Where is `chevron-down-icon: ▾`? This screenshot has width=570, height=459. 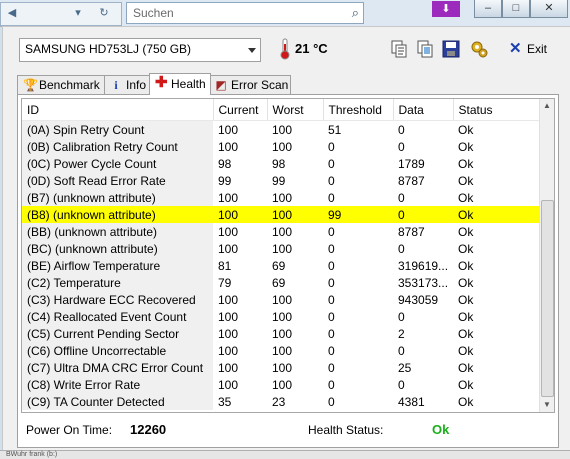 chevron-down-icon: ▾ is located at coordinates (78, 13).